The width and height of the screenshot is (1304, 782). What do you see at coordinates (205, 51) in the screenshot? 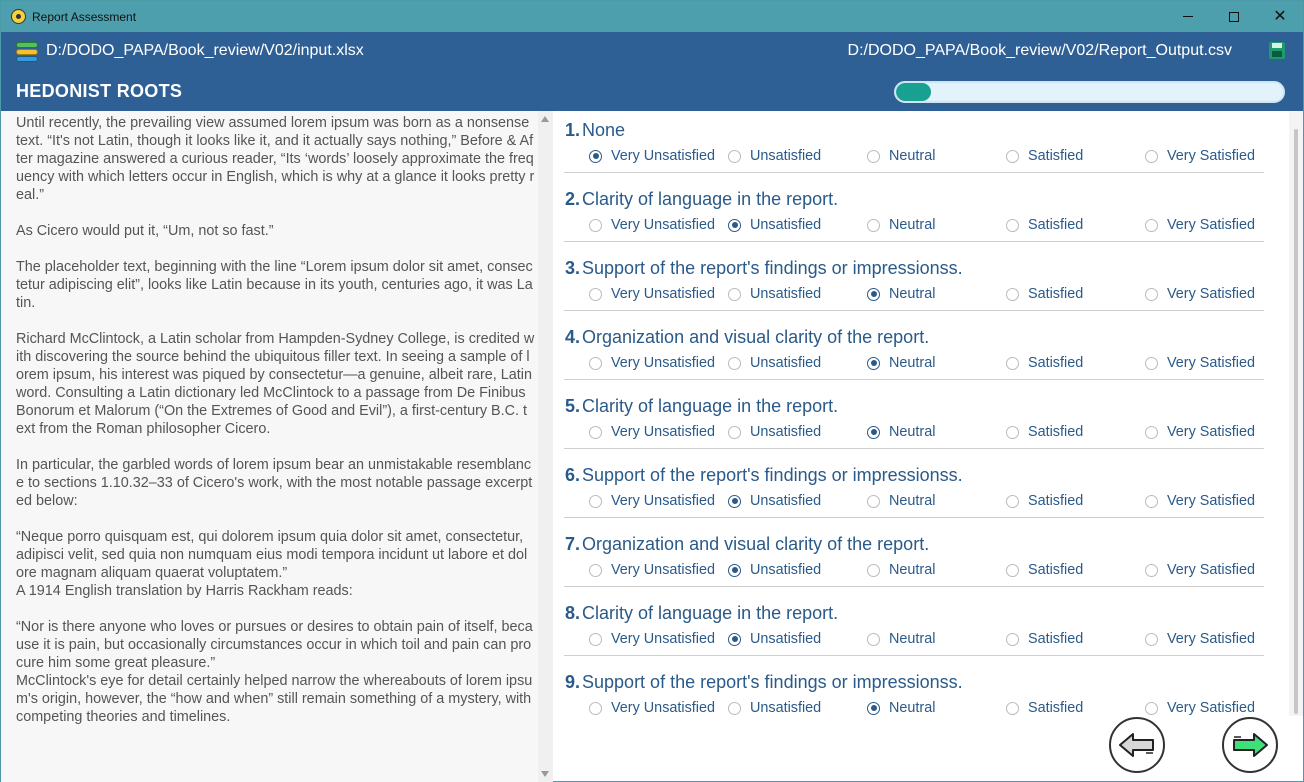
I see `input-file-path: D:/DODO_PAPA/Book_review/V02/input.xlsx` at bounding box center [205, 51].